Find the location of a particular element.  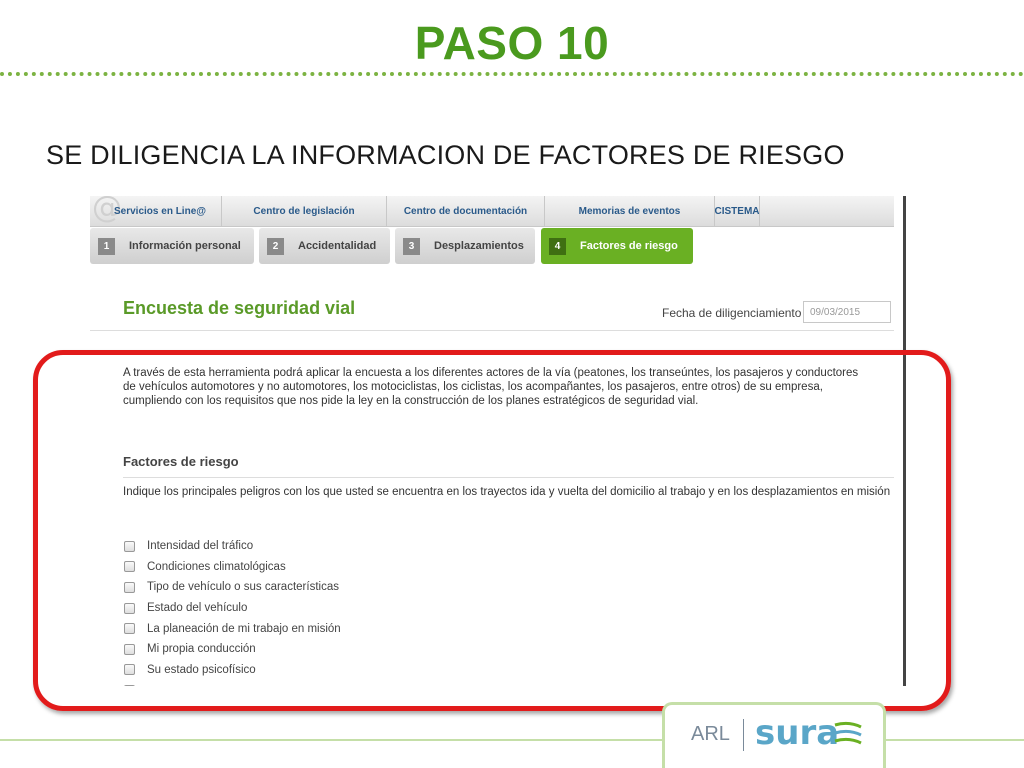

tab-label: Desplazamientos is located at coordinates (479, 246).